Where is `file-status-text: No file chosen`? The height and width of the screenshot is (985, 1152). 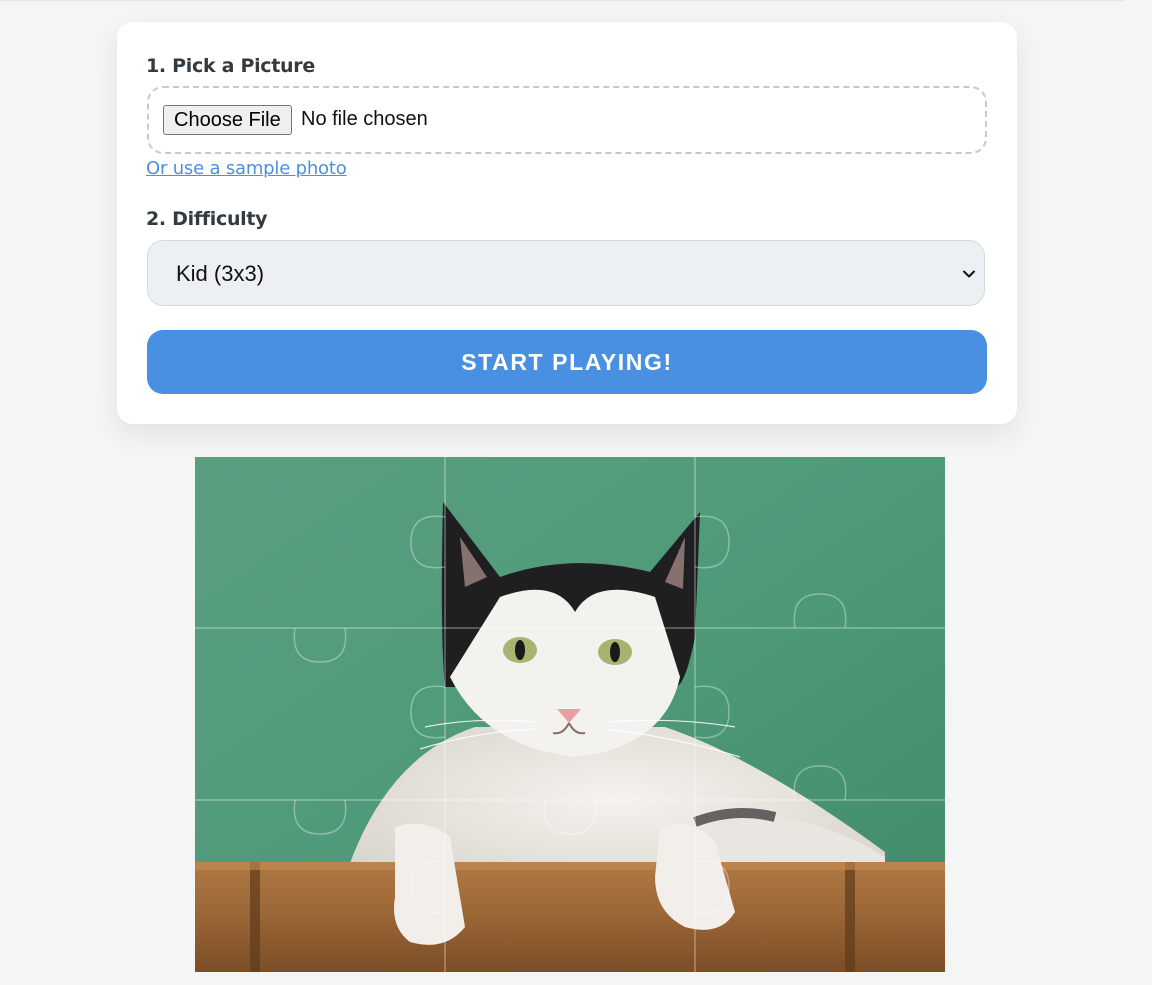 file-status-text: No file chosen is located at coordinates (364, 119).